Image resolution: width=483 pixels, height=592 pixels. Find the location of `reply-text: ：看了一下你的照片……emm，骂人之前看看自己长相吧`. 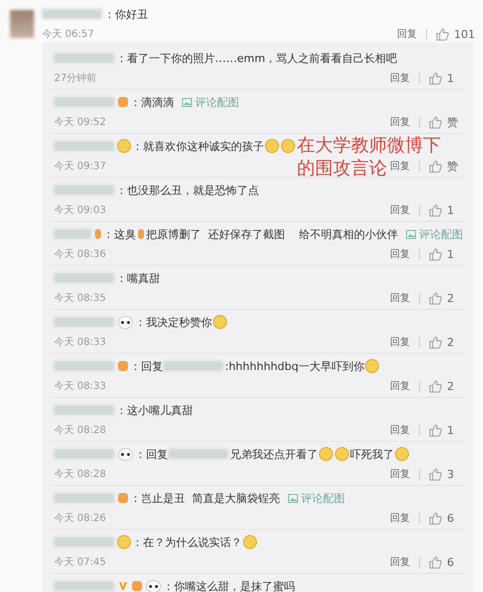

reply-text: ：看了一下你的照片……emm，骂人之前看看自己长相吧 is located at coordinates (257, 58).